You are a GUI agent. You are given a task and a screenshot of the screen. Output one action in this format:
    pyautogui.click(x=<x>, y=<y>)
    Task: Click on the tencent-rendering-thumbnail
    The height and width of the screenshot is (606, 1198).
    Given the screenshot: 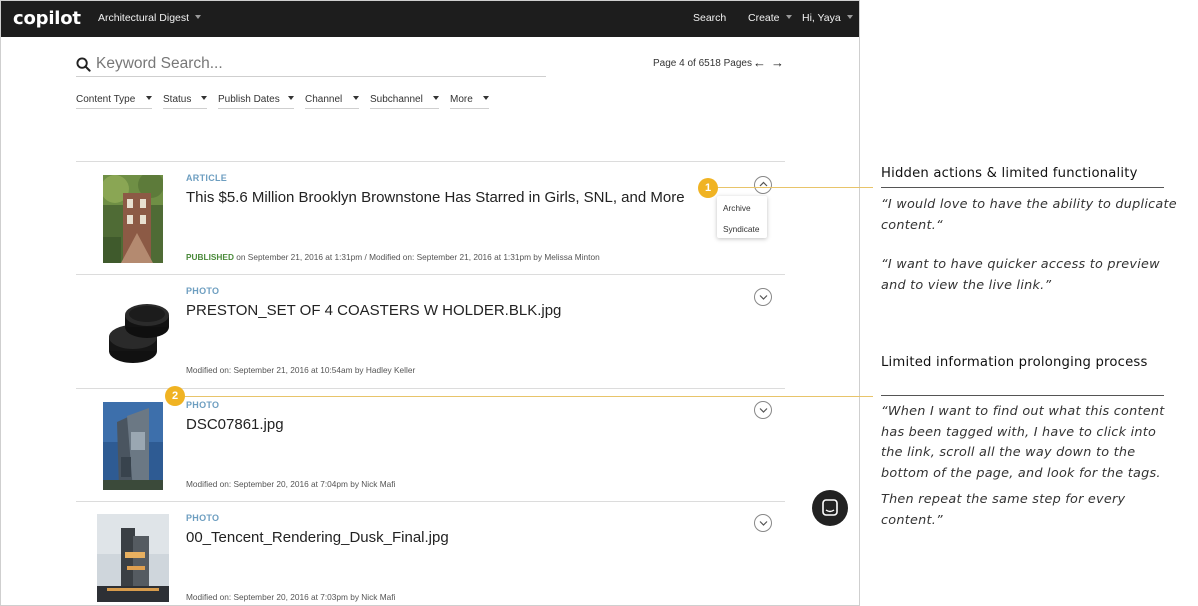 What is the action you would take?
    pyautogui.click(x=133, y=558)
    